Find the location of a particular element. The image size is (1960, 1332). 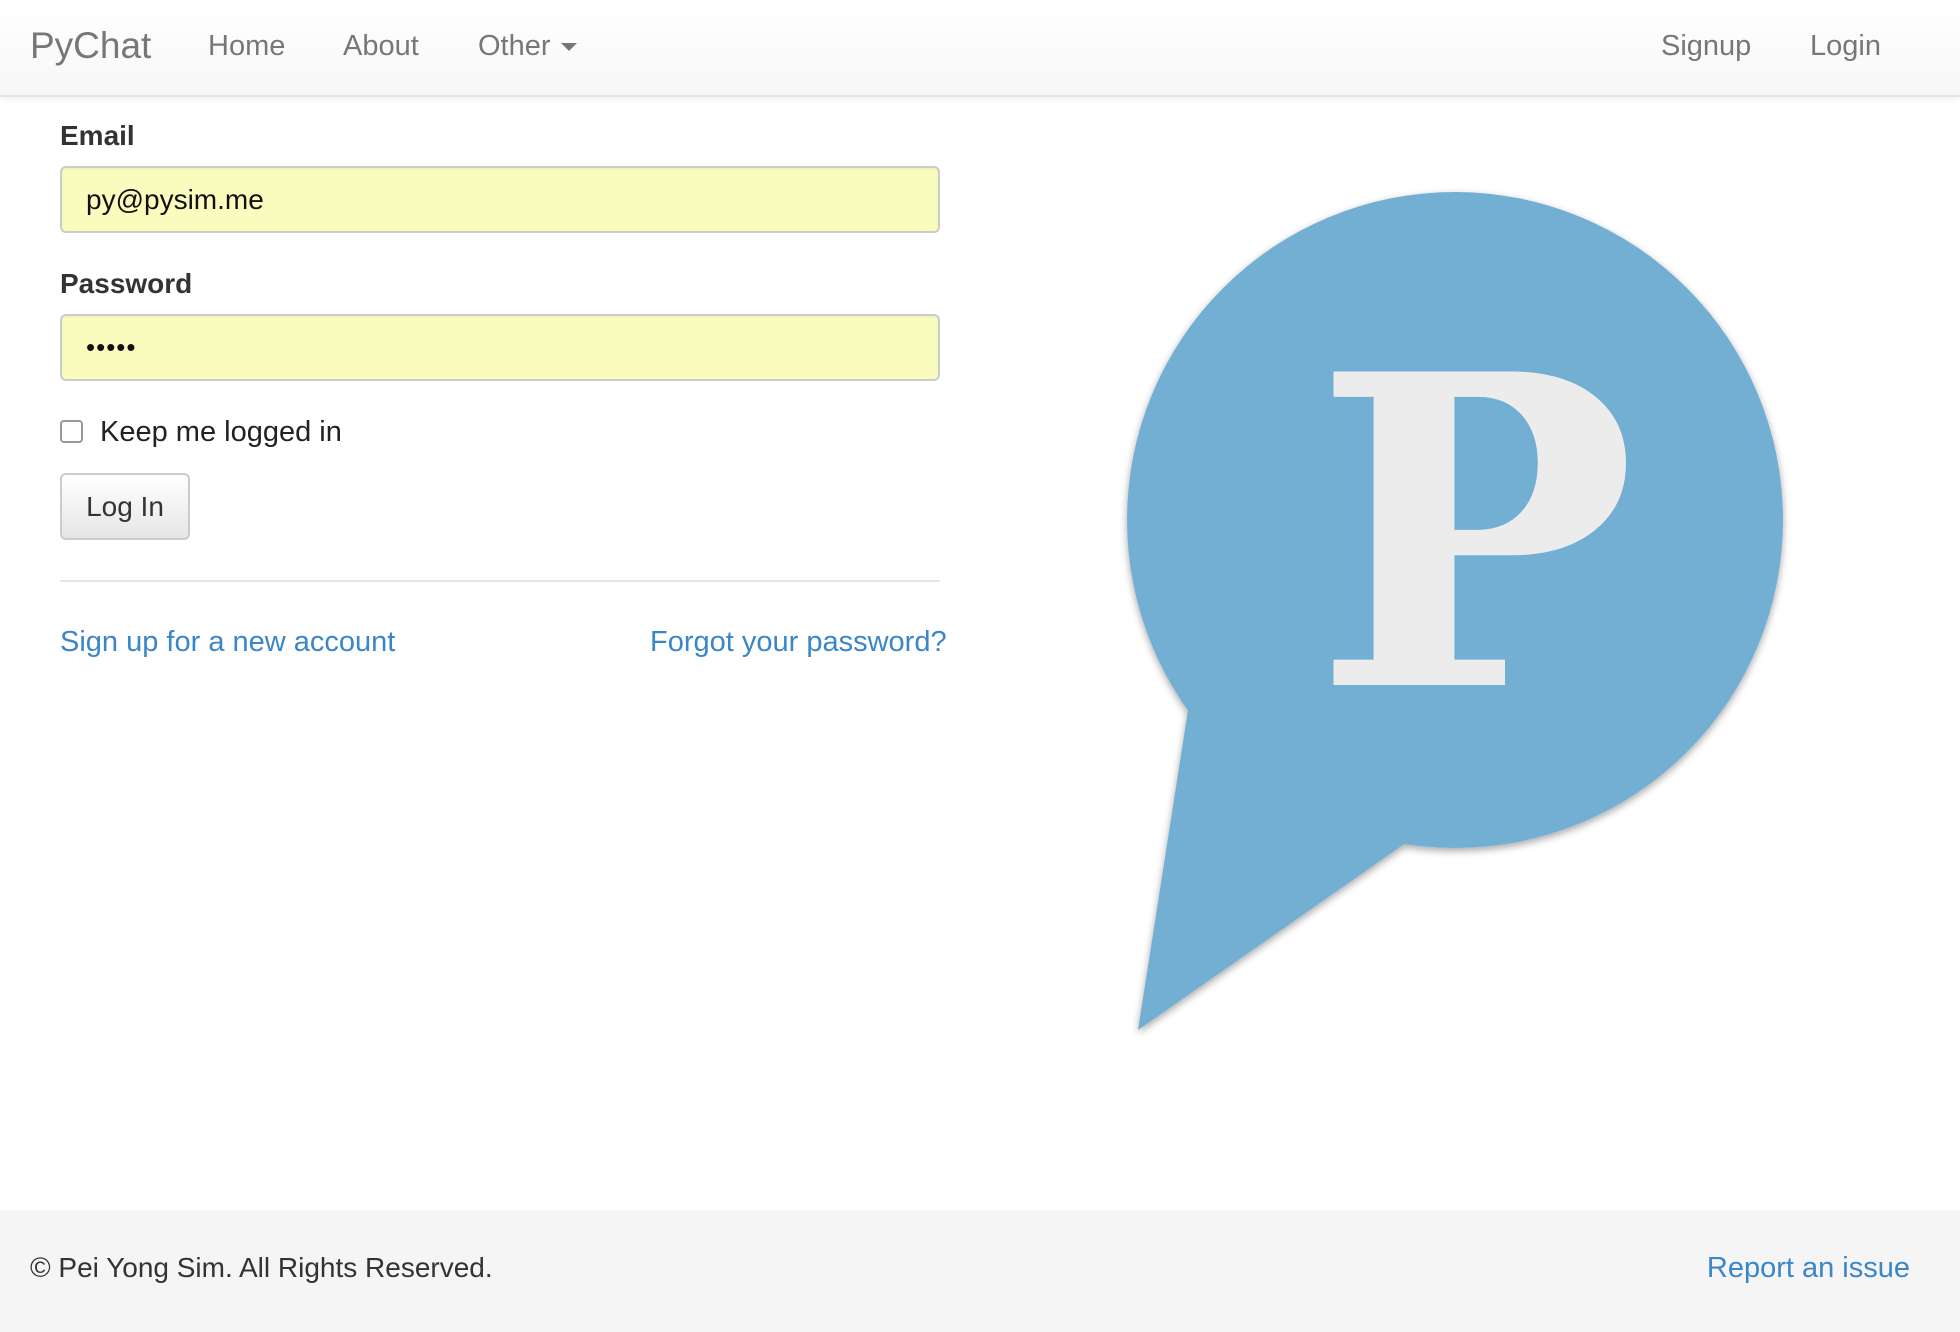

remember-me-label: Keep me logged in is located at coordinates (221, 432).